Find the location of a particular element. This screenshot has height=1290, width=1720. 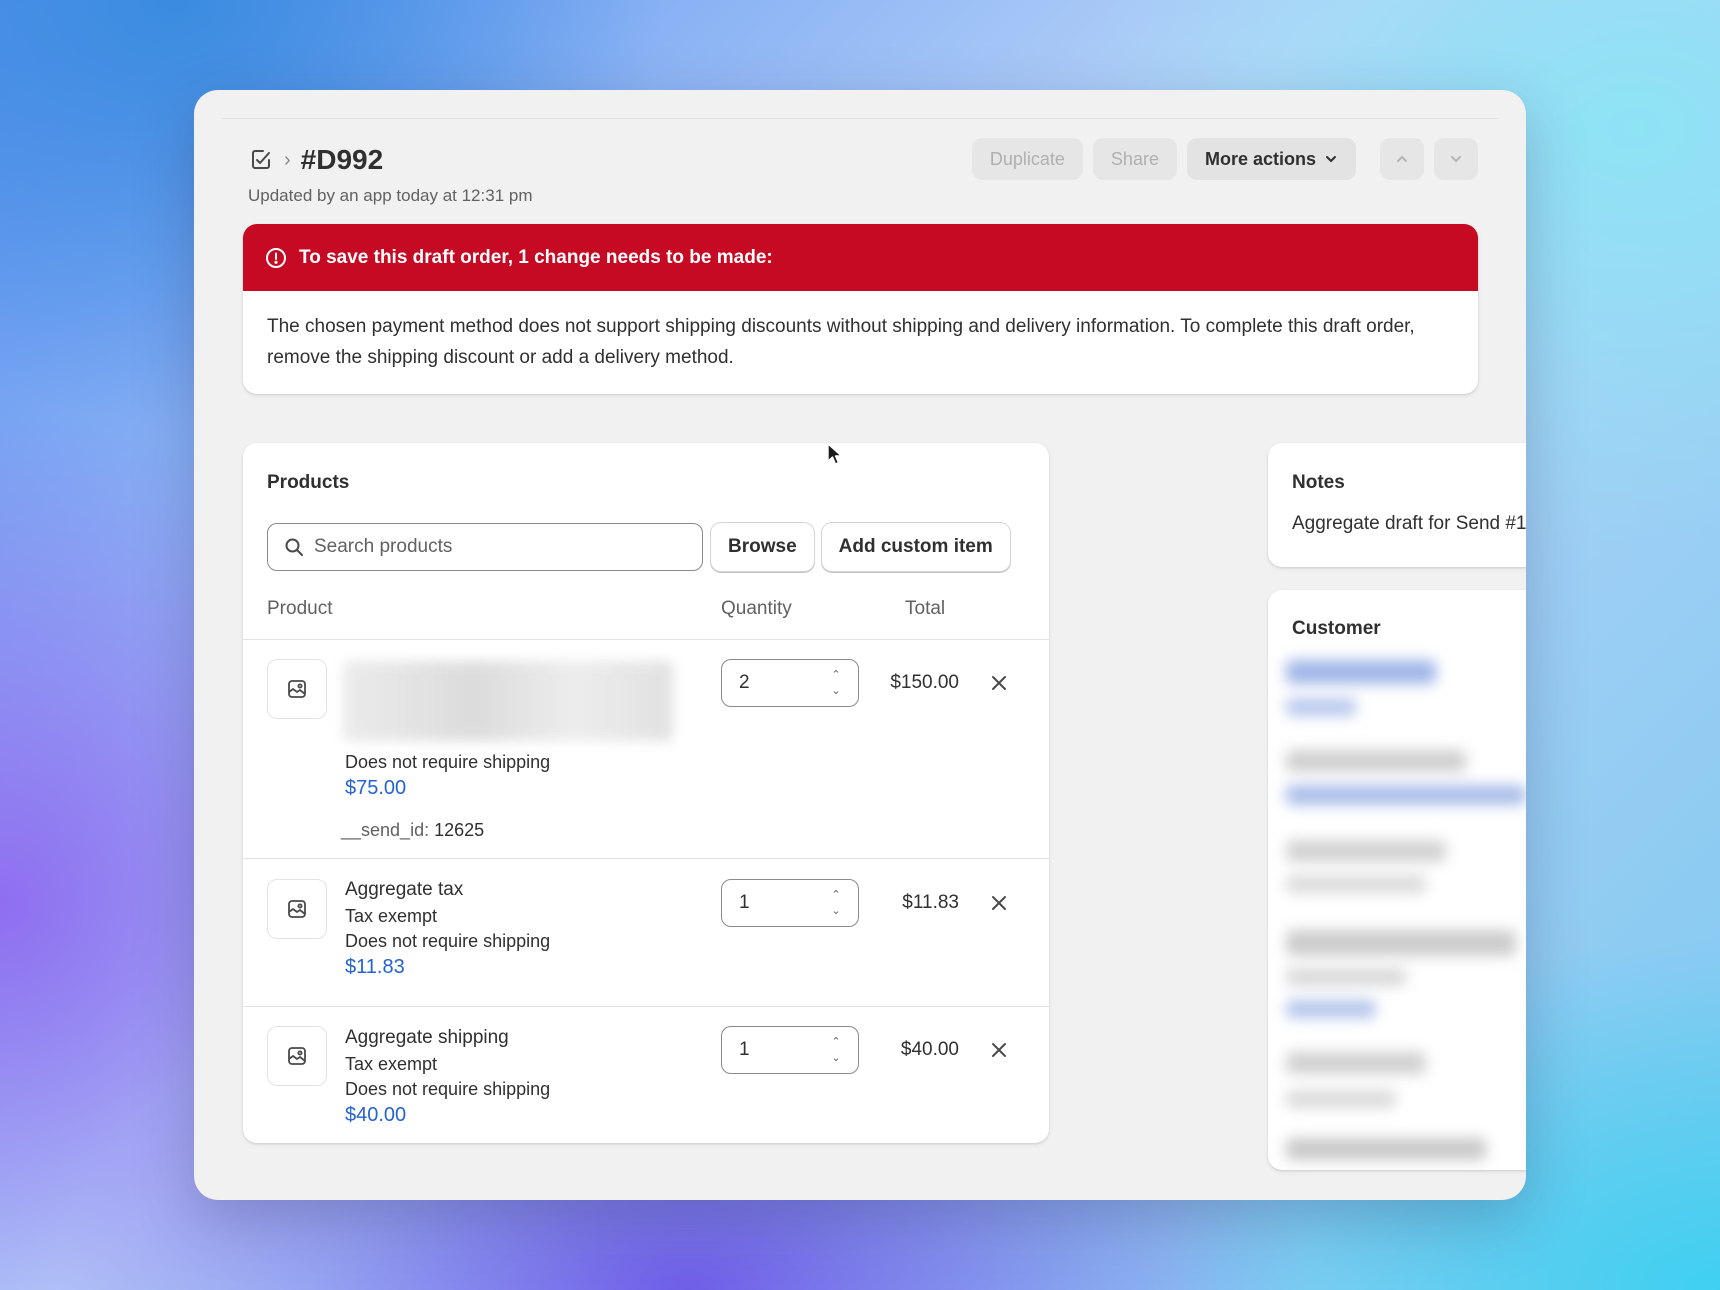

add-custom-item-button: Add custom item is located at coordinates (915, 547).